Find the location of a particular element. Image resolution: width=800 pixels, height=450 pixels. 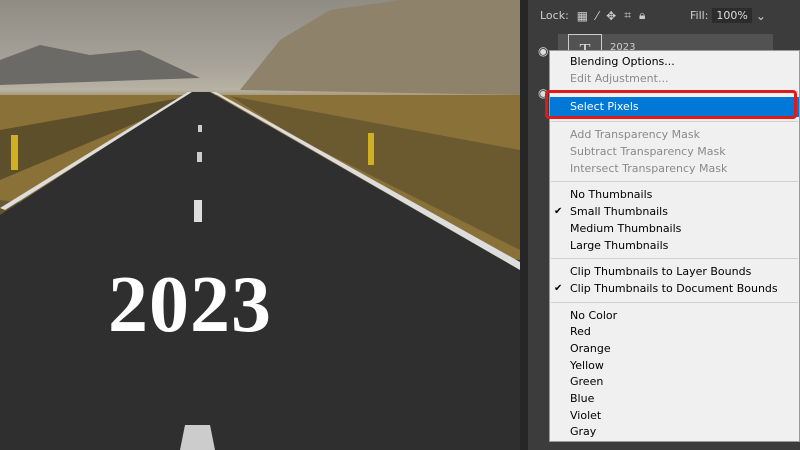

menu-item-intersect-transparency-mask: Intersect Transparency Mask is located at coordinates (674, 169).